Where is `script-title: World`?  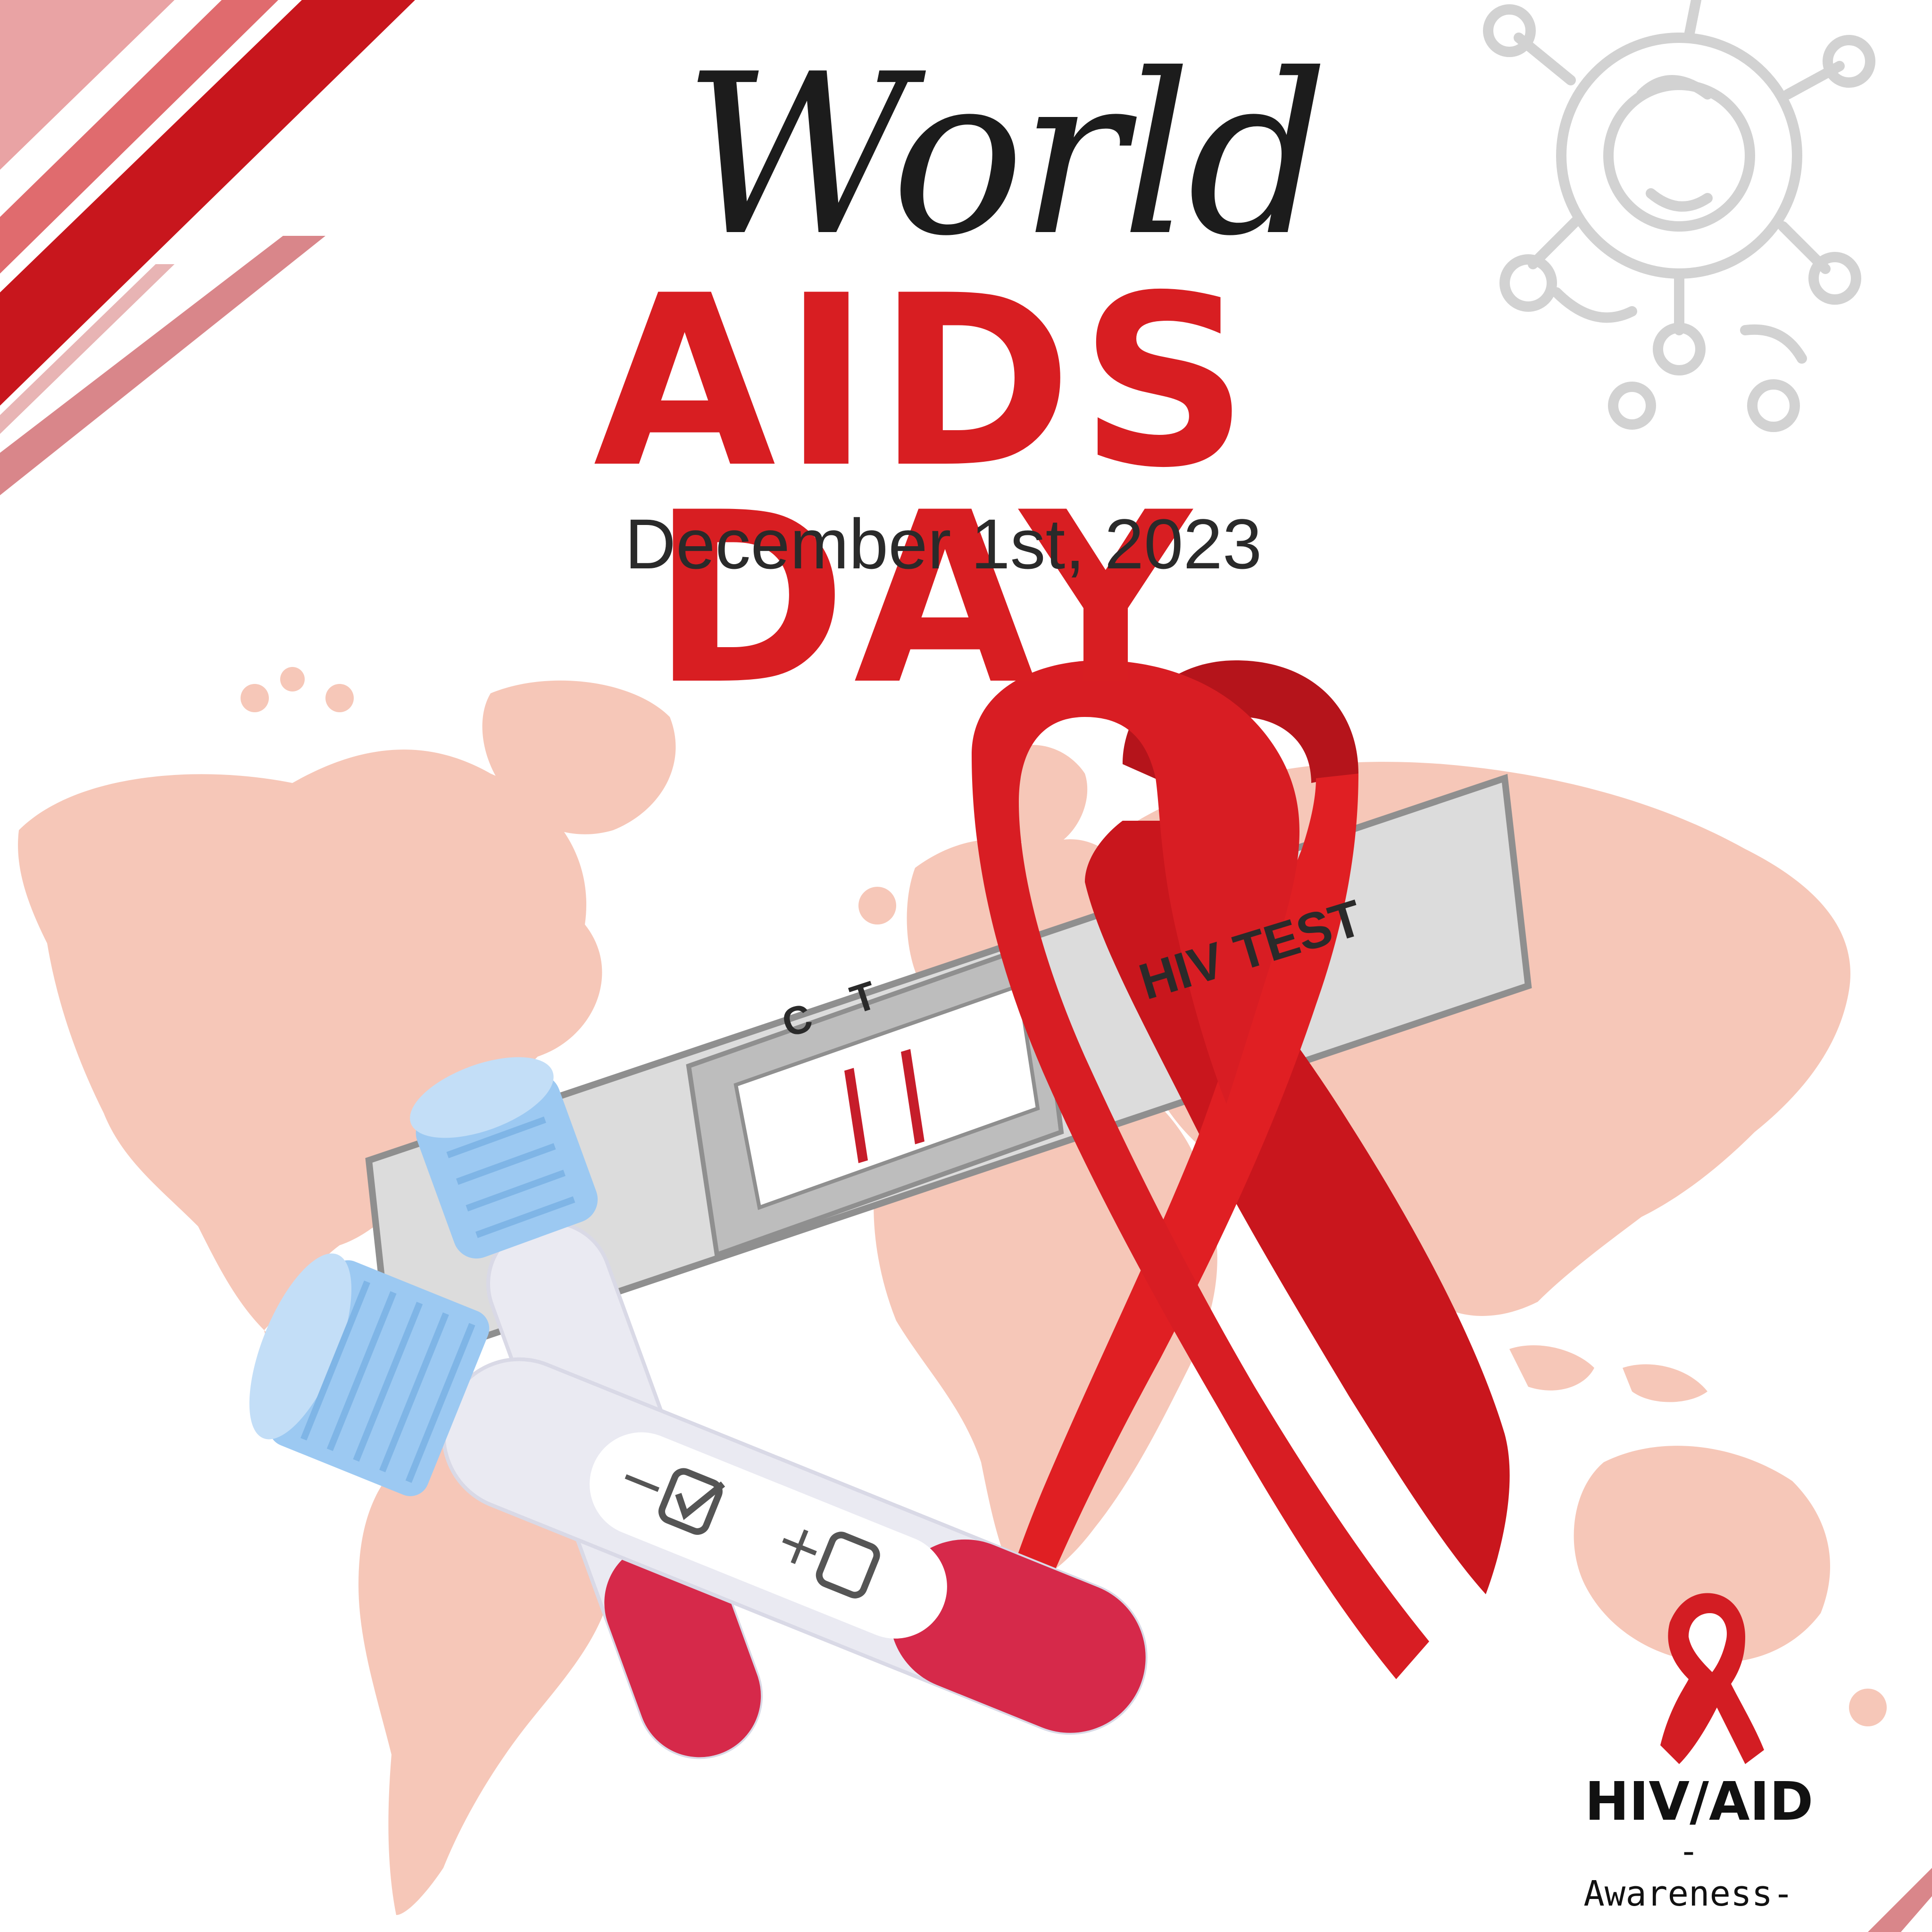
script-title: World is located at coordinates (1006, 155).